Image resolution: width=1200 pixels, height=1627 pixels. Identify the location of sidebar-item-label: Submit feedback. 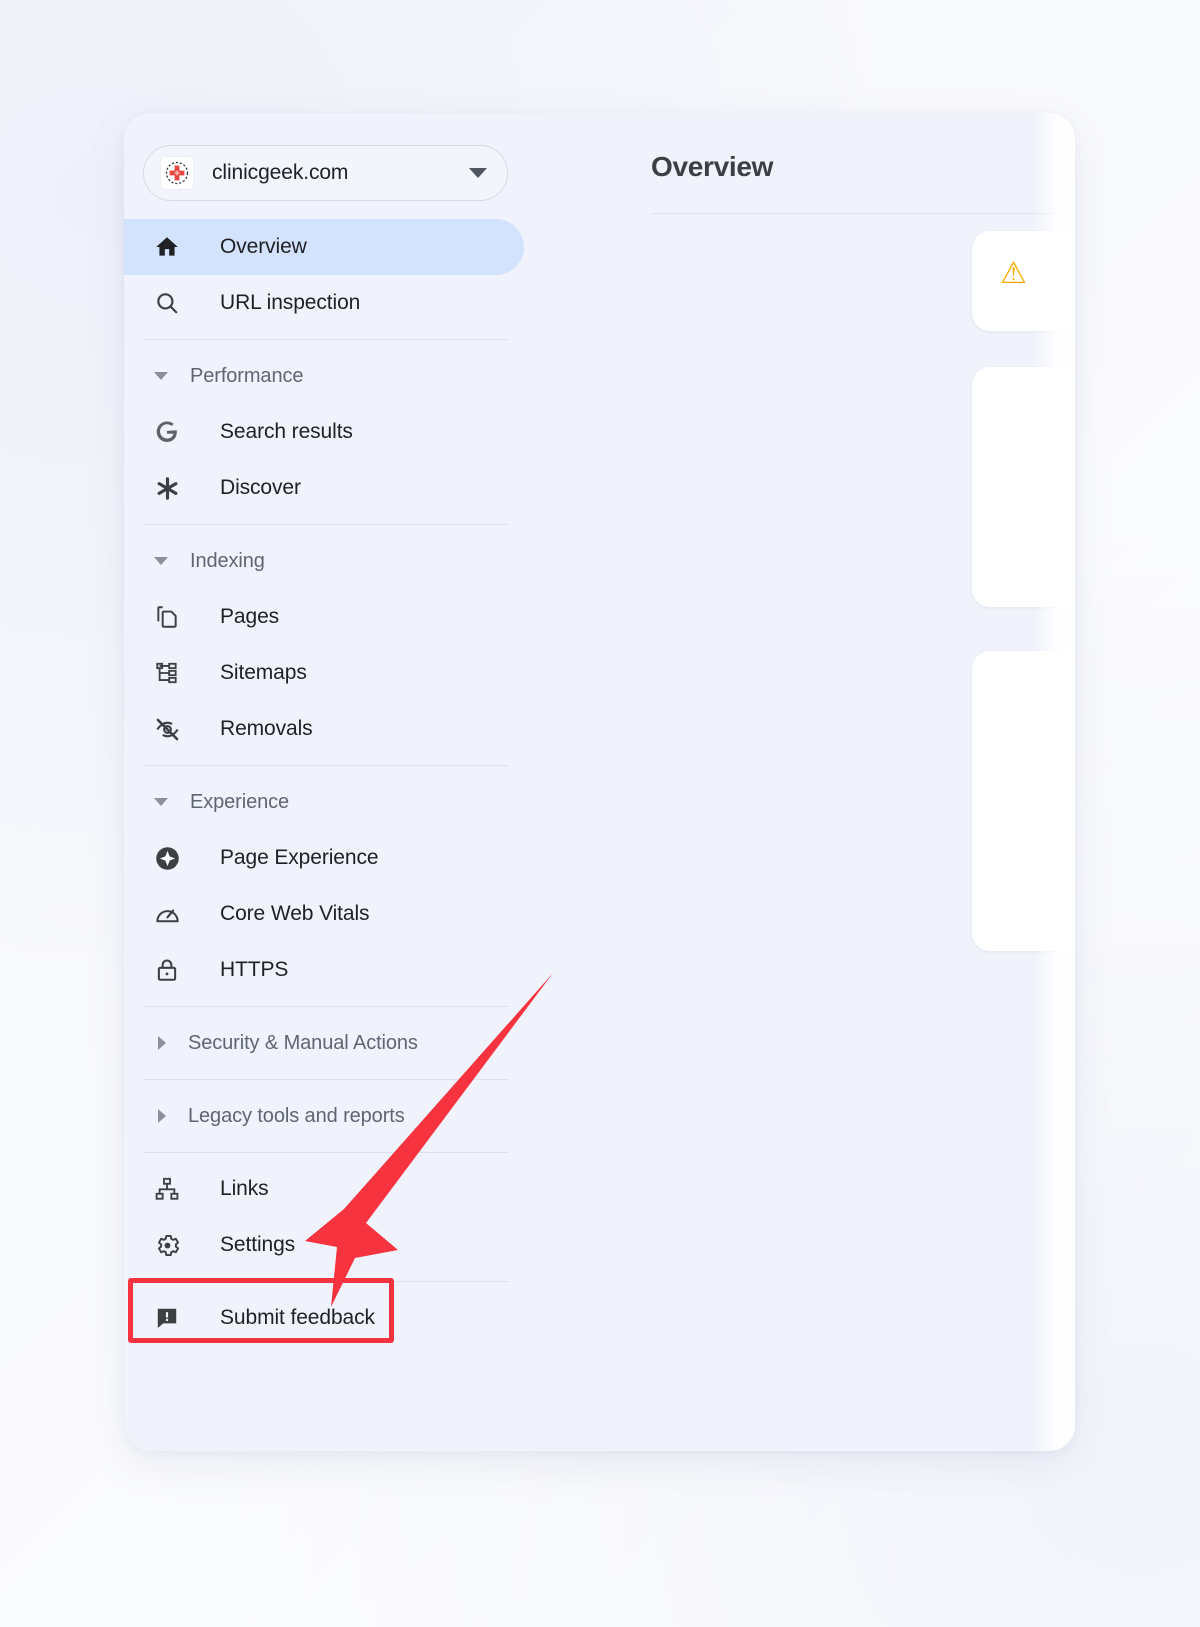
(297, 1317).